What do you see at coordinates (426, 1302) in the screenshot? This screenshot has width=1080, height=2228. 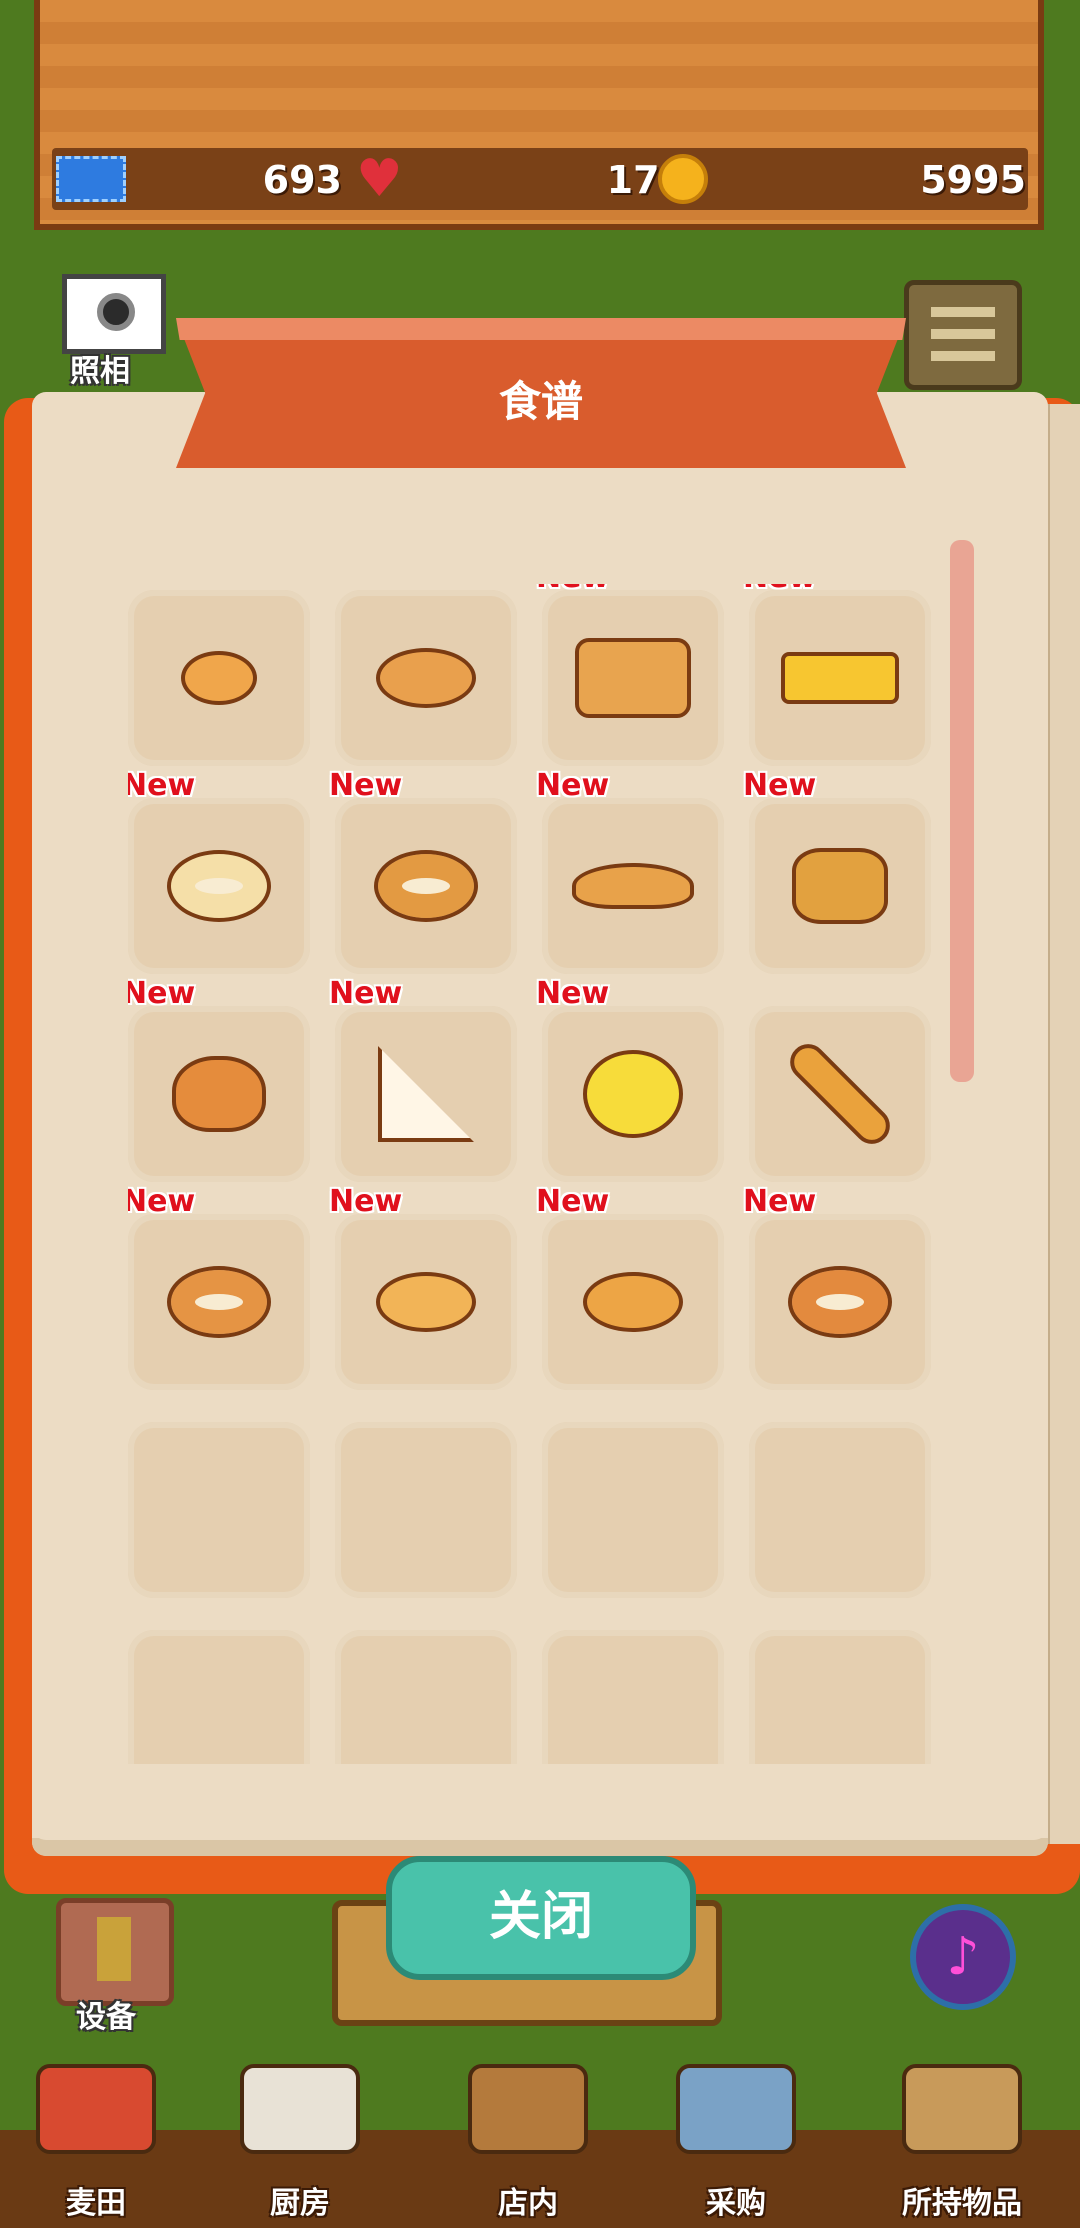 I see `pizza-bread-icon` at bounding box center [426, 1302].